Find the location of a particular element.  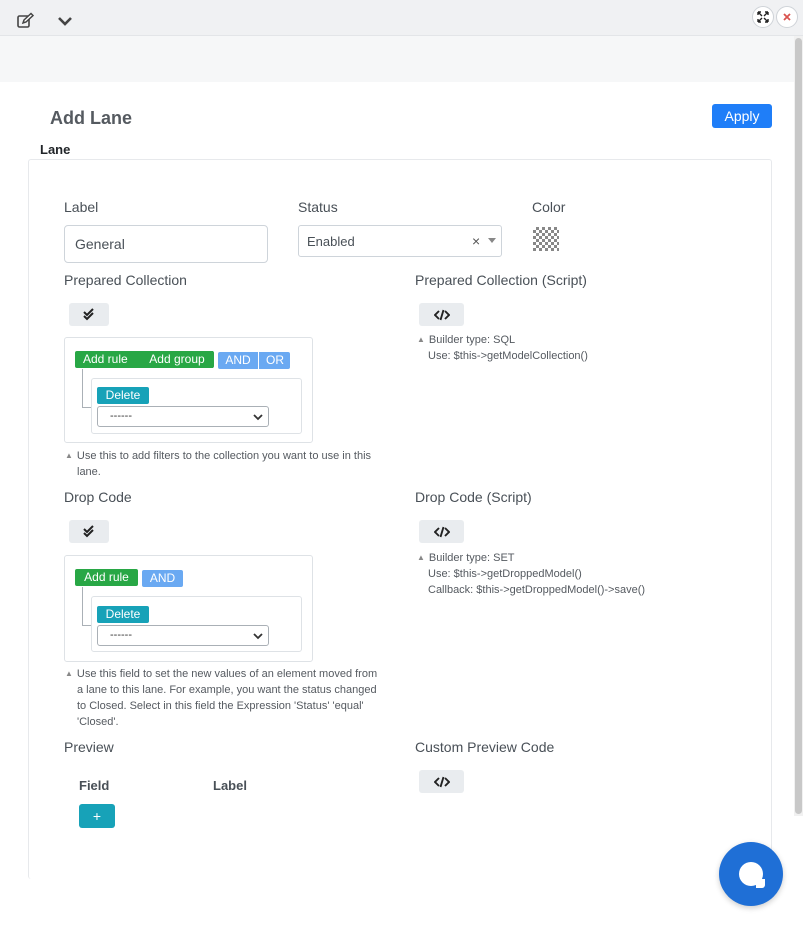

prepared-collection-query-builder: Add rule Add group AND OR Delete ------ is located at coordinates (188, 390).